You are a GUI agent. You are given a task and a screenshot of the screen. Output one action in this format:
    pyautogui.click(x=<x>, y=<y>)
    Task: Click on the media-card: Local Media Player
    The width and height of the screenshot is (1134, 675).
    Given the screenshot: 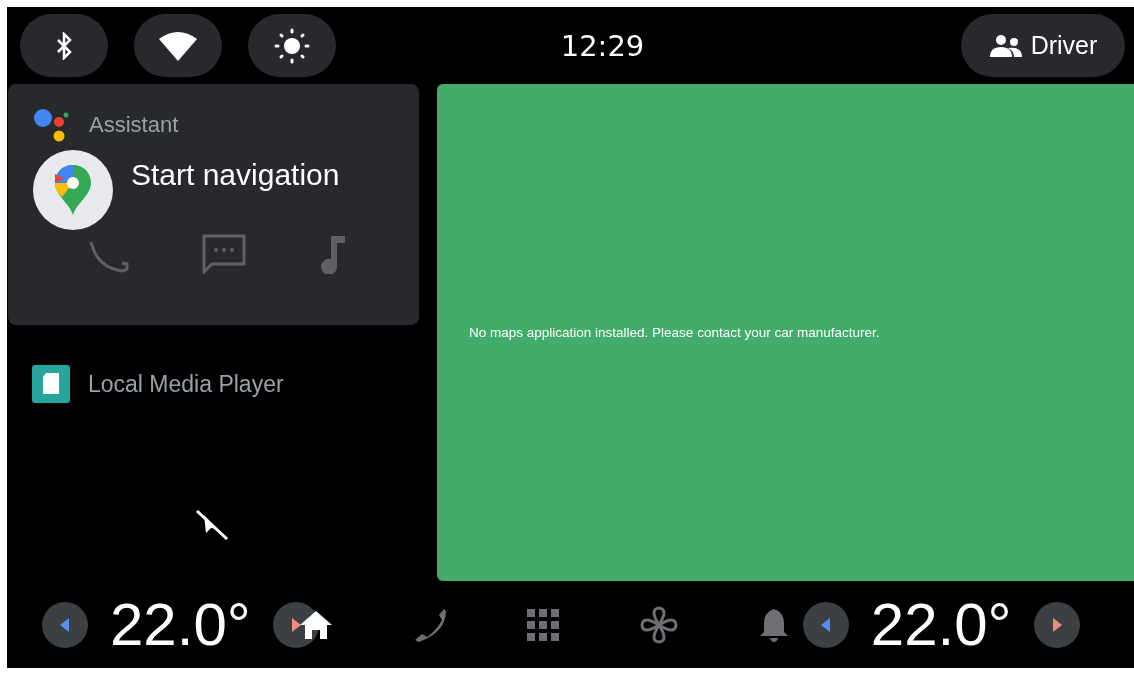 What is the action you would take?
    pyautogui.click(x=225, y=384)
    